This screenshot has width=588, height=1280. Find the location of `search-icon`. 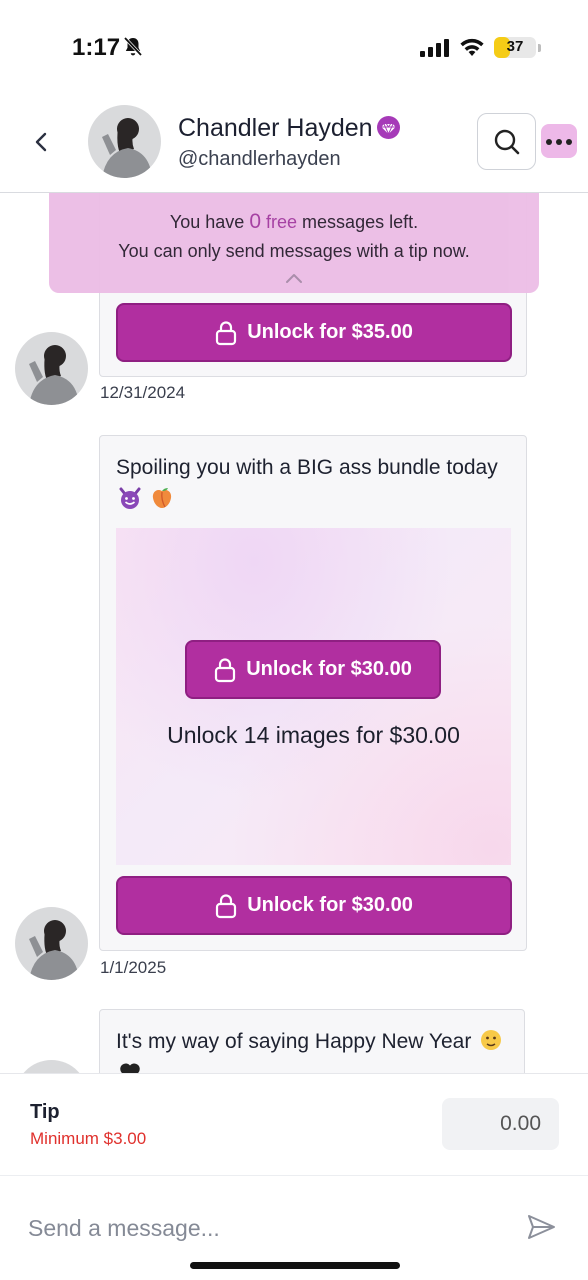

search-icon is located at coordinates (507, 142).